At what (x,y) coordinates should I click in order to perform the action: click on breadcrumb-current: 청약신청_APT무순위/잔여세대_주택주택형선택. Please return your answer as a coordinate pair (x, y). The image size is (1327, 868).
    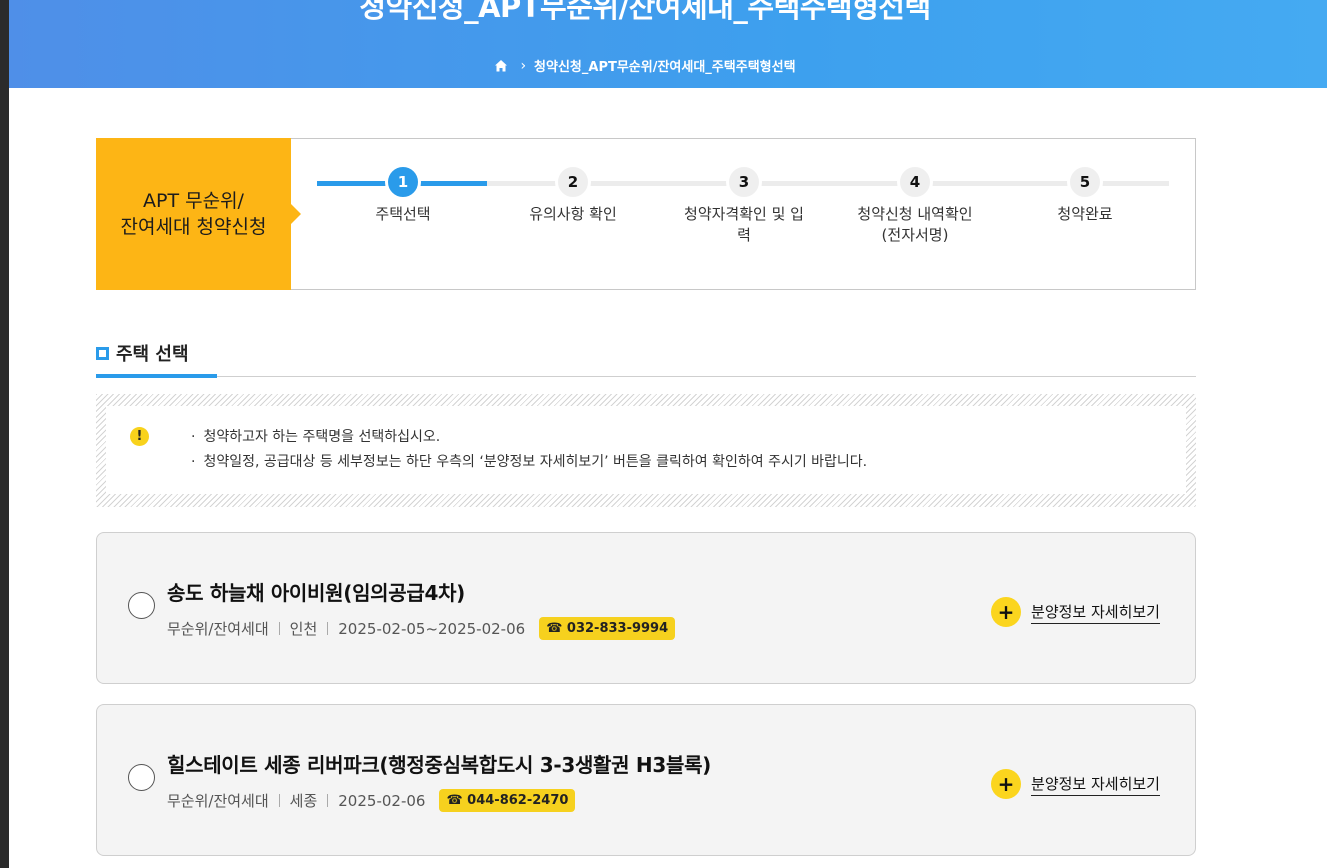
    Looking at the image, I should click on (665, 67).